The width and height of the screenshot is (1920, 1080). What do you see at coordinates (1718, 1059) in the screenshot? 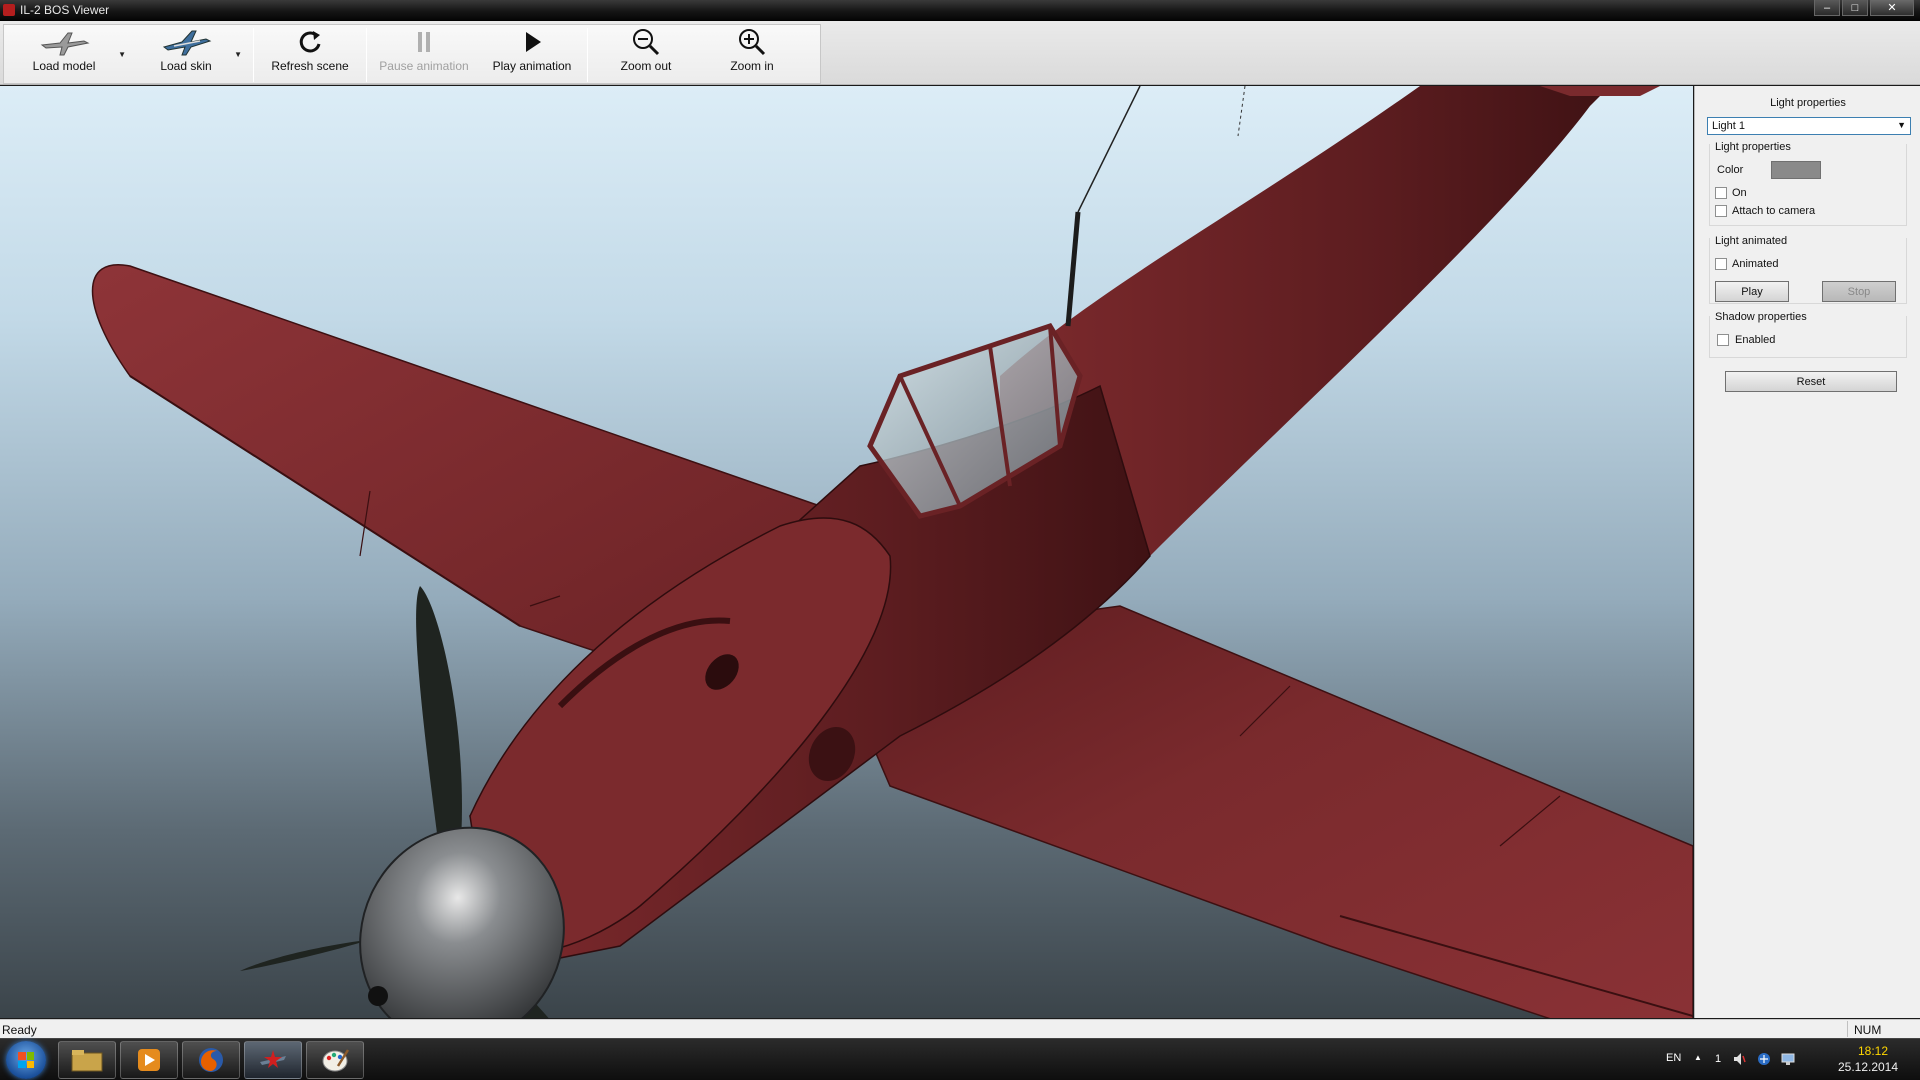
I see `notification-count: 1` at bounding box center [1718, 1059].